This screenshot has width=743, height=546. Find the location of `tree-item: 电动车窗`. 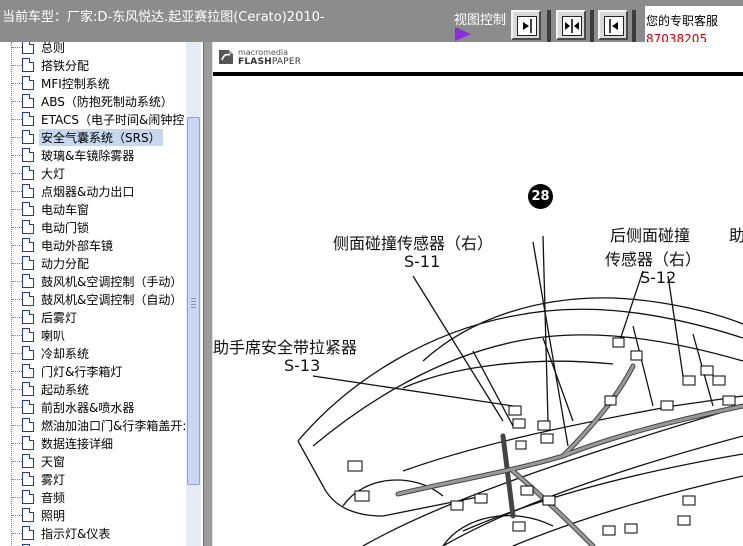

tree-item: 电动车窗 is located at coordinates (93, 209).